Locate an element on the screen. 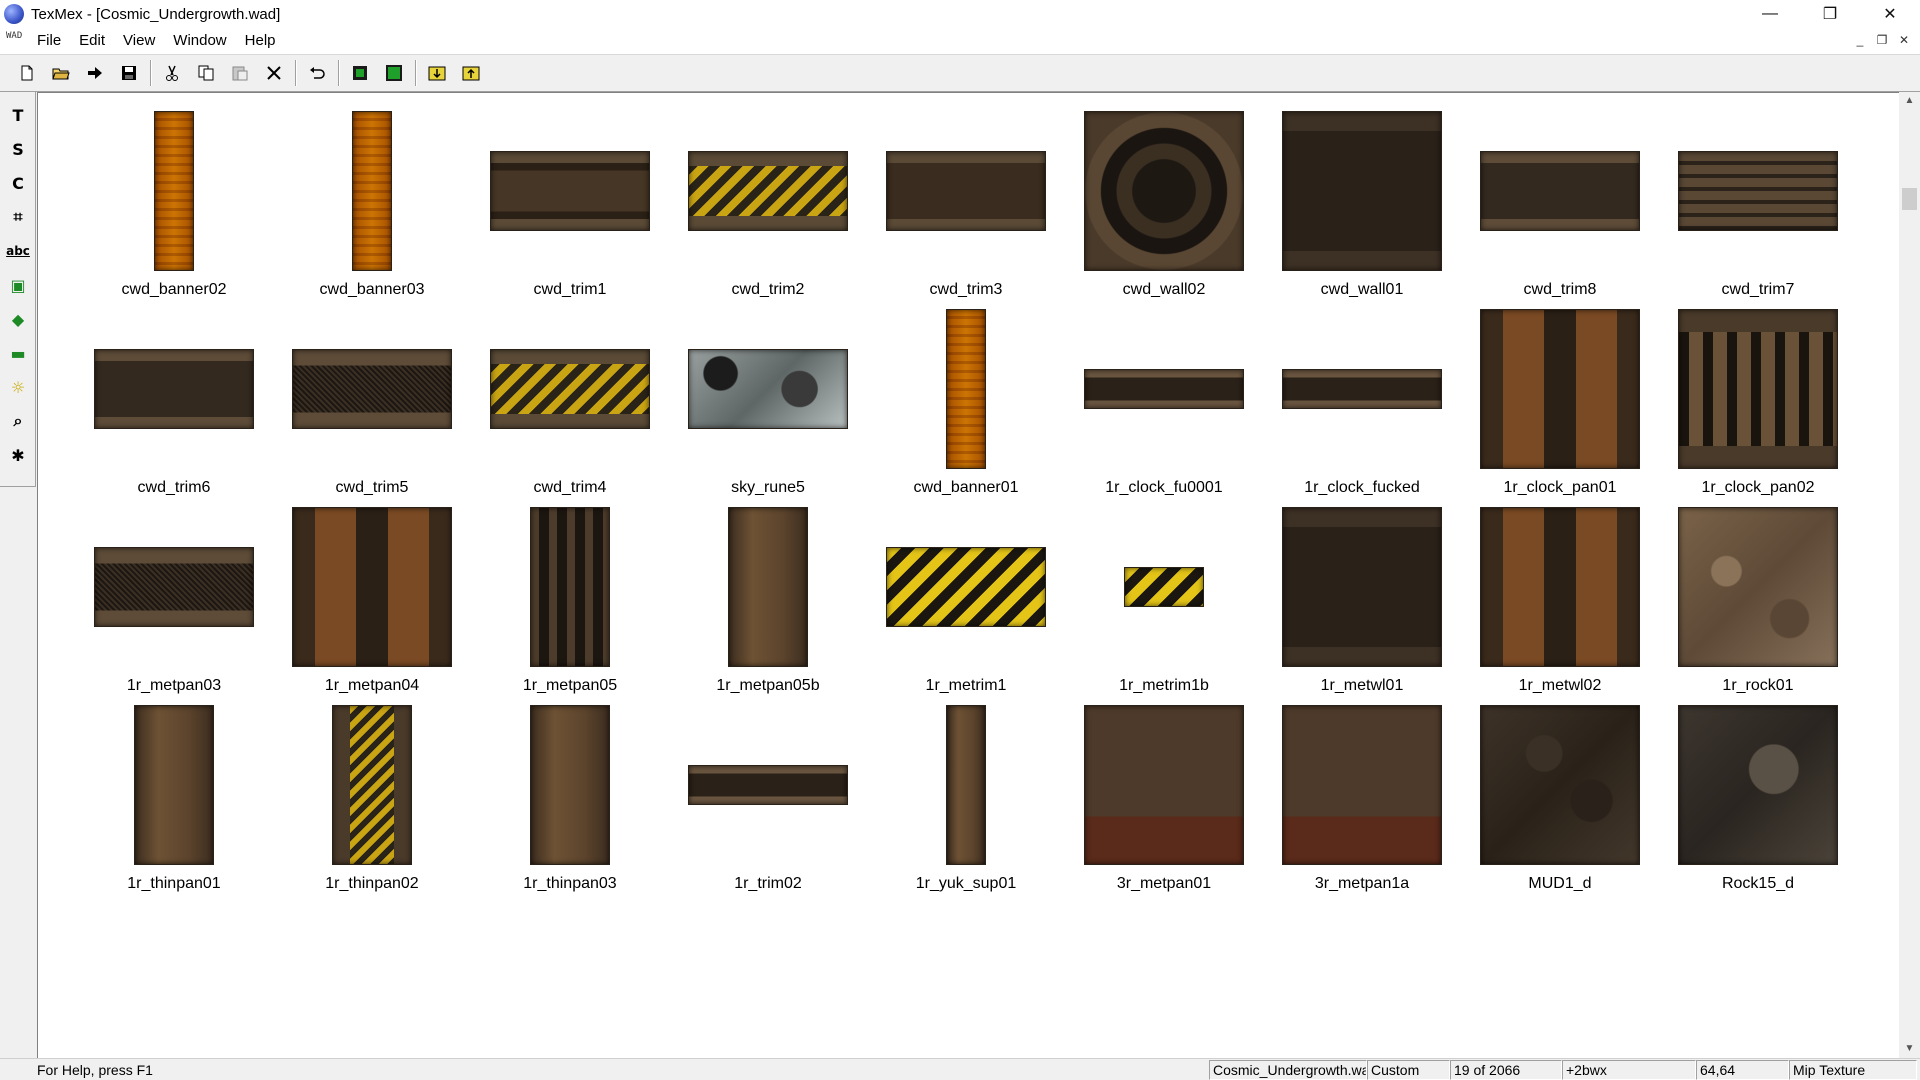 The width and height of the screenshot is (1920, 1080). texture-tile: 1r_metrim1 is located at coordinates (966, 602).